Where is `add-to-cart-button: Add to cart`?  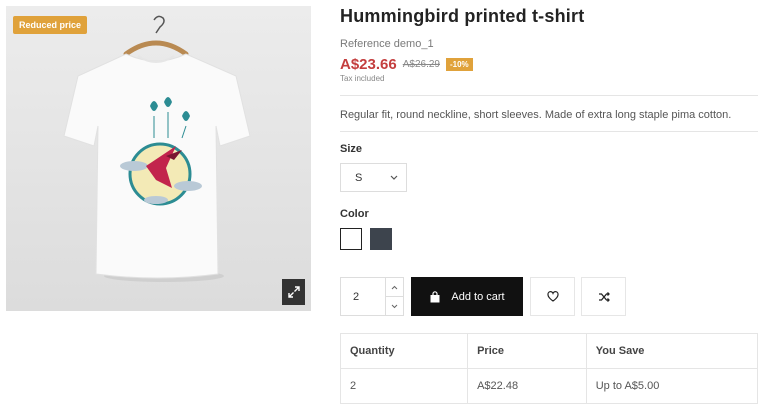
add-to-cart-button: Add to cart is located at coordinates (467, 296).